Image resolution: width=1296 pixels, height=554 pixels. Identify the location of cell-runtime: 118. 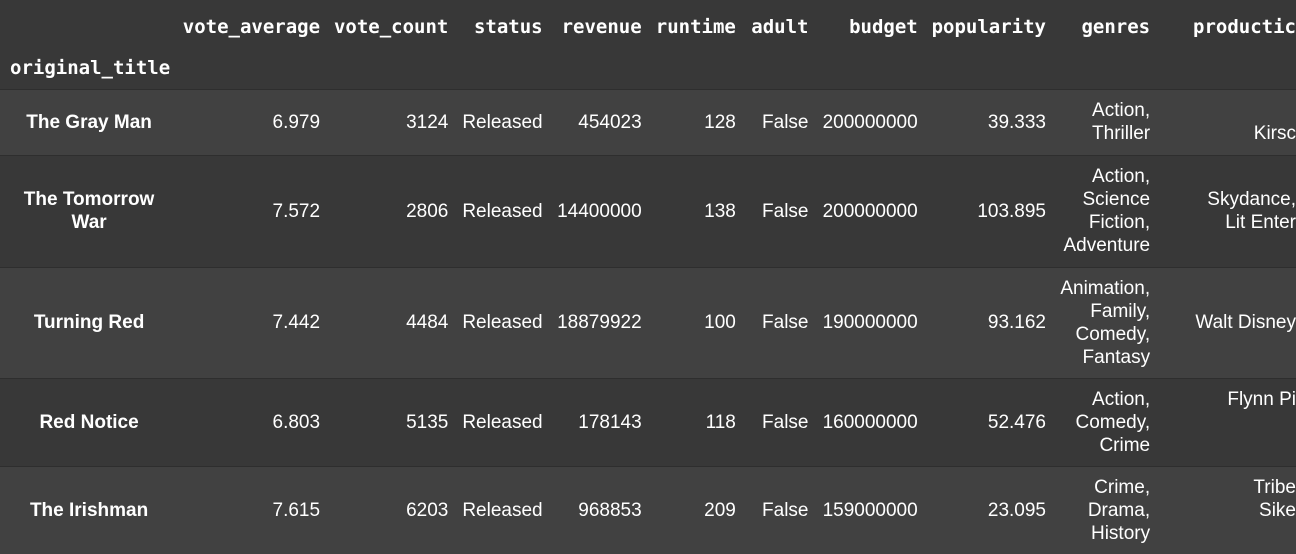
(696, 421).